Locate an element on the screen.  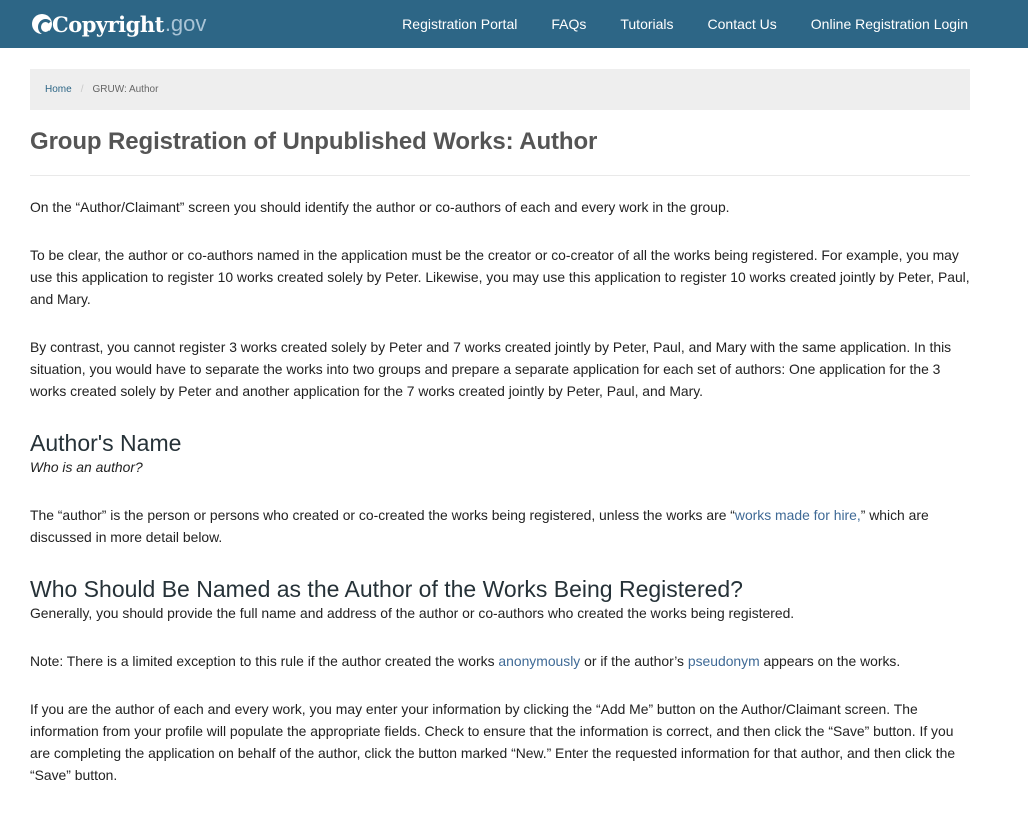
text-segment: or if the author’s is located at coordinates (634, 661).